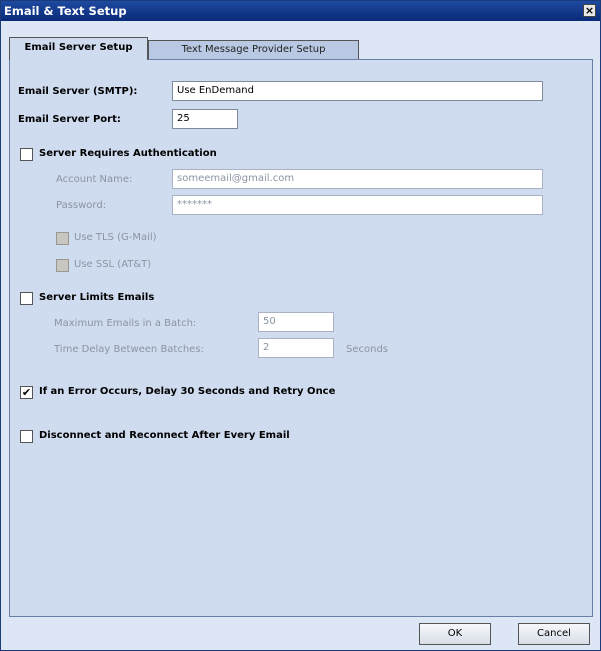 The height and width of the screenshot is (651, 601). I want to click on port-input: 25, so click(205, 119).